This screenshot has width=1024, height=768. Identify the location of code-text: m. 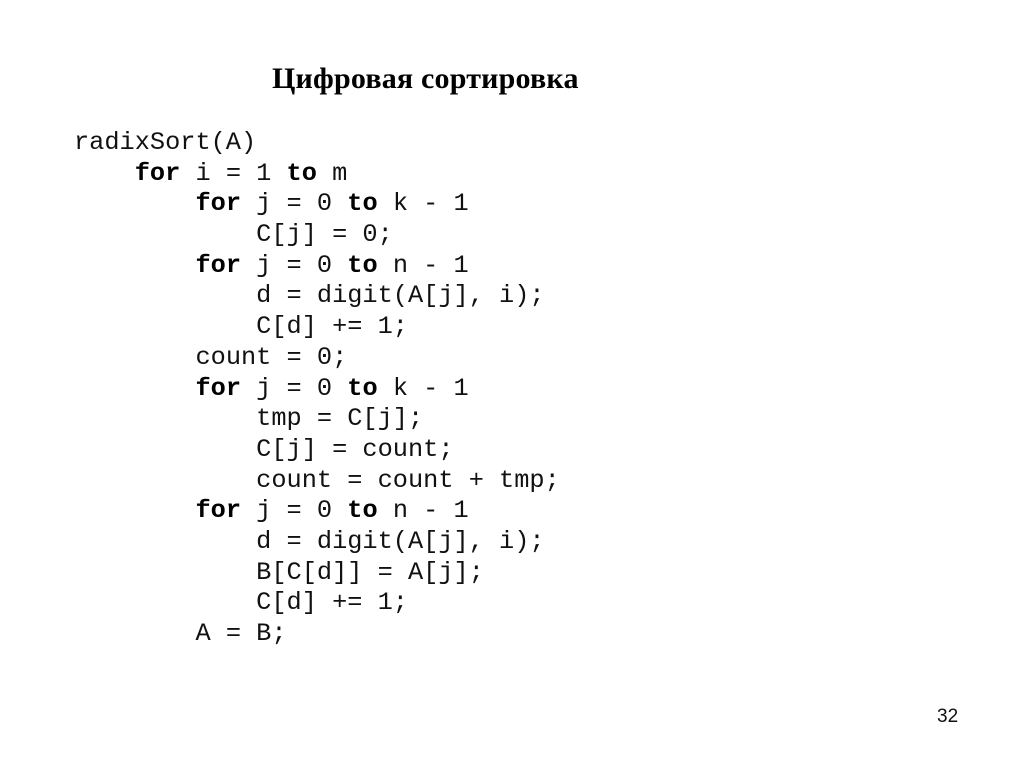
(332, 173).